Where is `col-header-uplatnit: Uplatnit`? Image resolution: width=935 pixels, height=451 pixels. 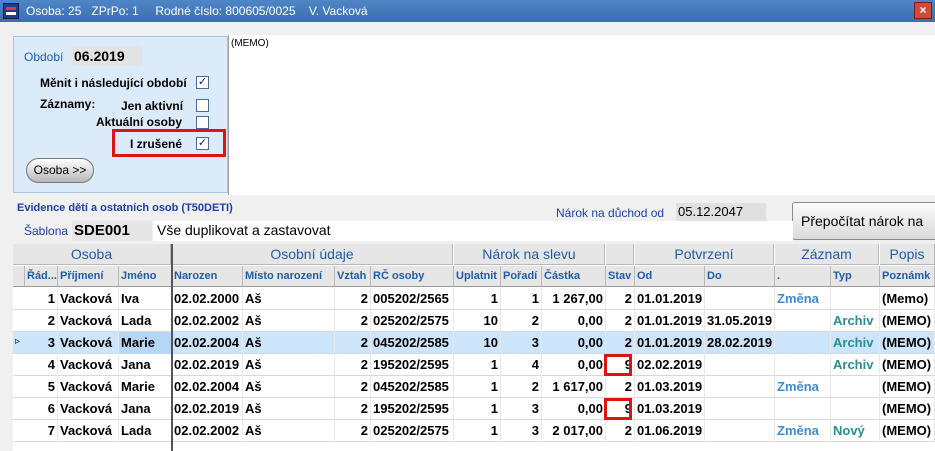
col-header-uplatnit: Uplatnit is located at coordinates (477, 276).